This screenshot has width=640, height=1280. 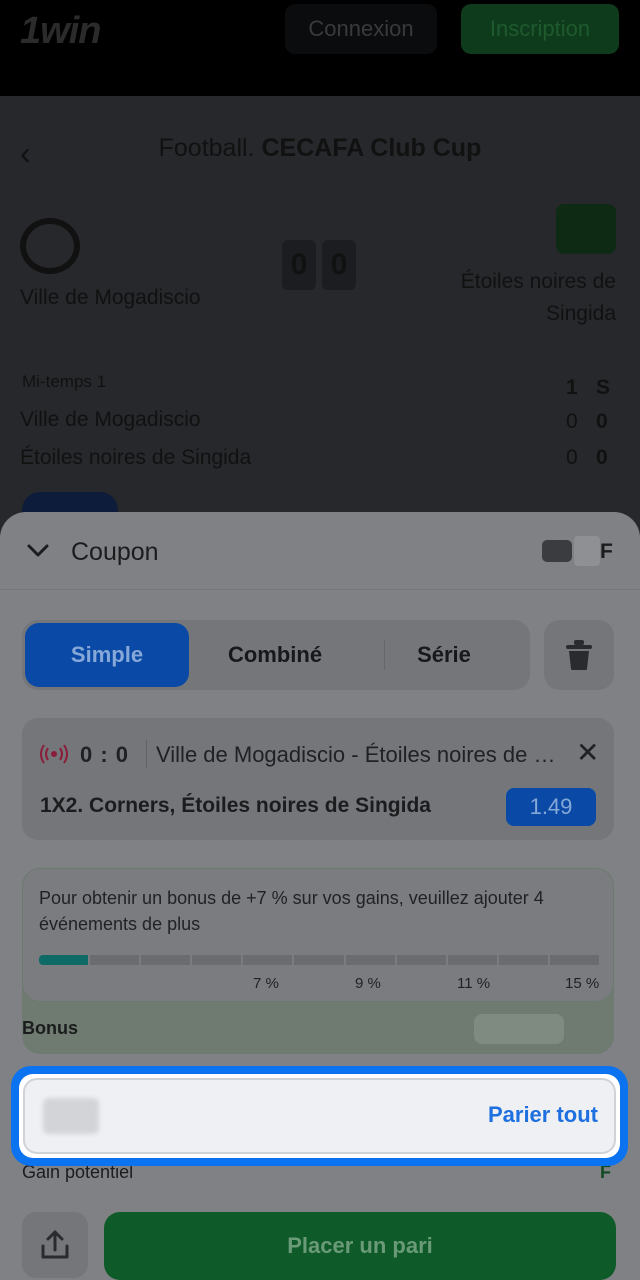 I want to click on progress-segment-filled, so click(x=64, y=960).